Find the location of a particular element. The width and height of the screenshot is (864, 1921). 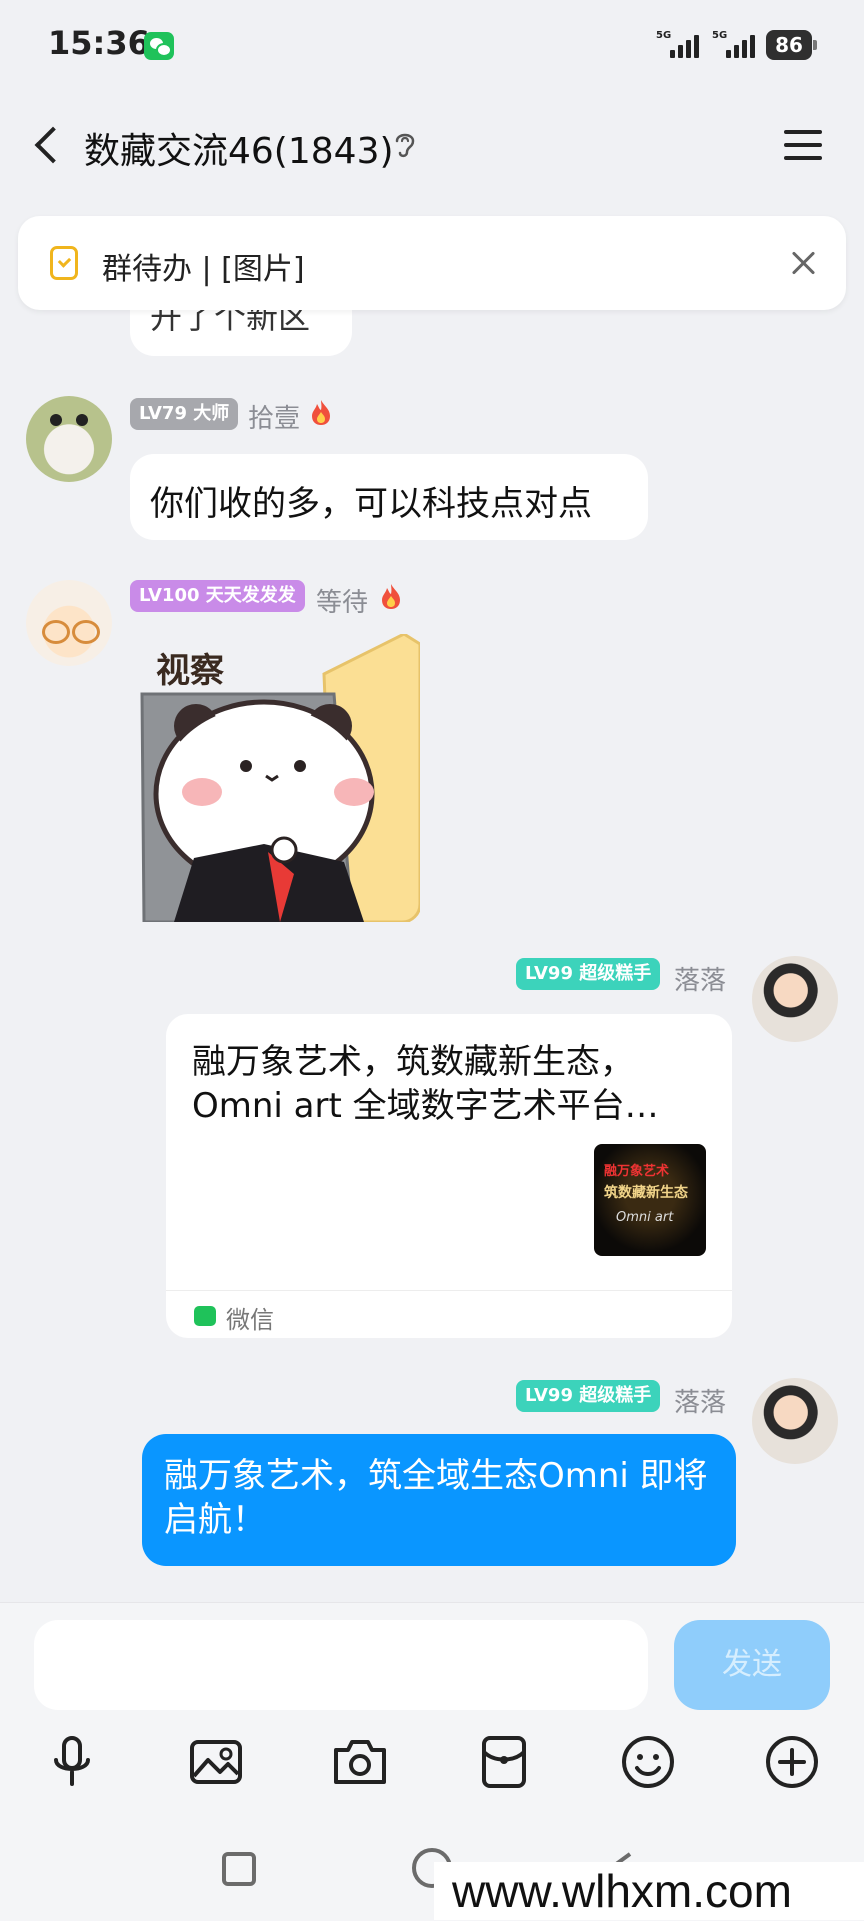

status-time: 15:36 is located at coordinates (99, 43).